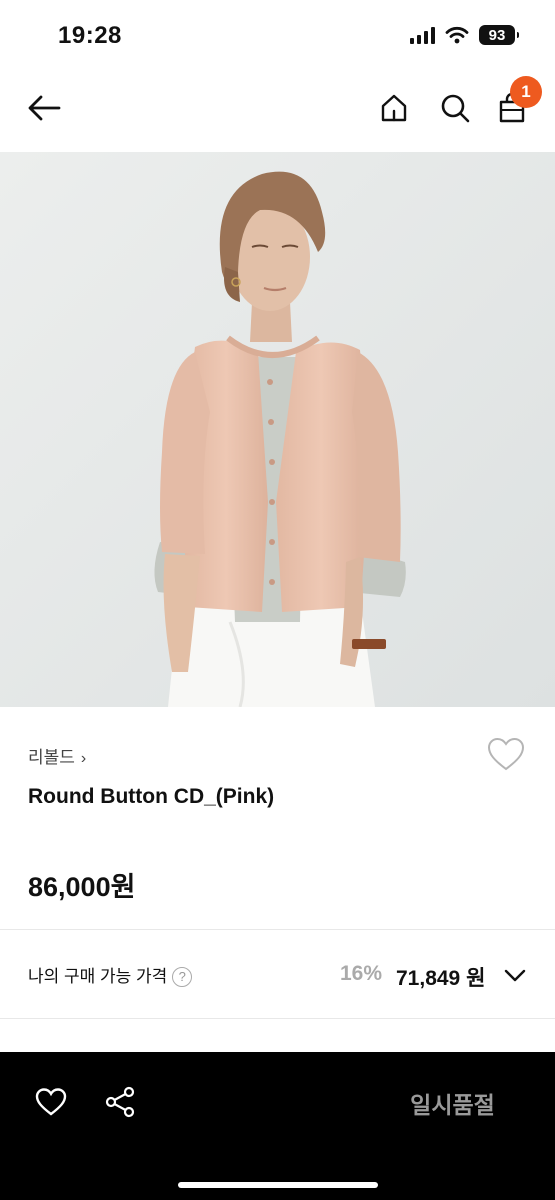 The width and height of the screenshot is (555, 1200). I want to click on top-nav: 1, so click(277, 110).